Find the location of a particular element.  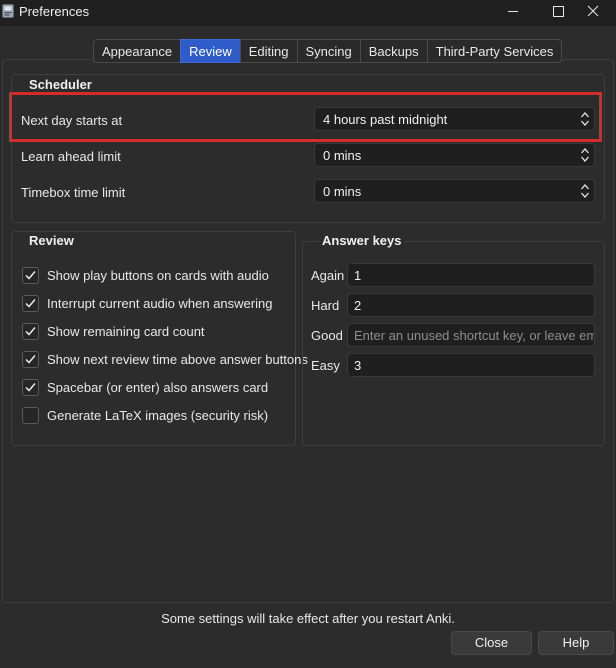

timebox-value: 0 mins is located at coordinates (342, 191).